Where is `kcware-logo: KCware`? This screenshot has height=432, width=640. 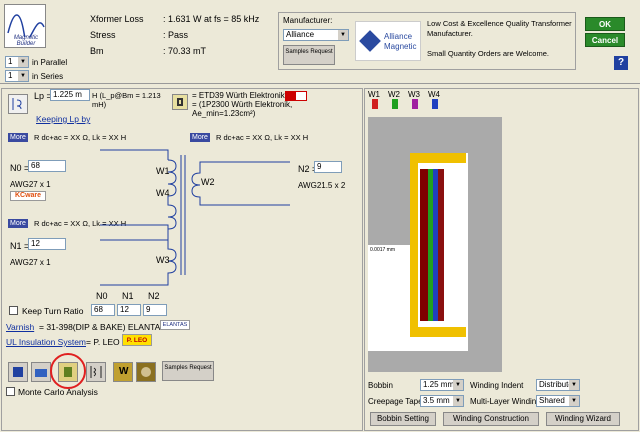 kcware-logo: KCware is located at coordinates (28, 196).